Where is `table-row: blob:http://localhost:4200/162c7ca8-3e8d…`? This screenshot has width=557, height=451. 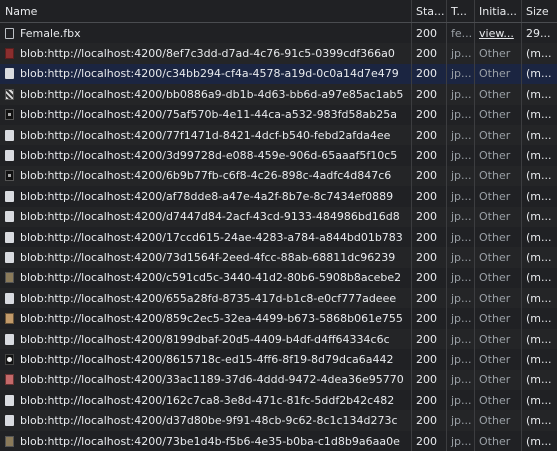
table-row: blob:http://localhost:4200/162c7ca8-3e8d… is located at coordinates (278, 400).